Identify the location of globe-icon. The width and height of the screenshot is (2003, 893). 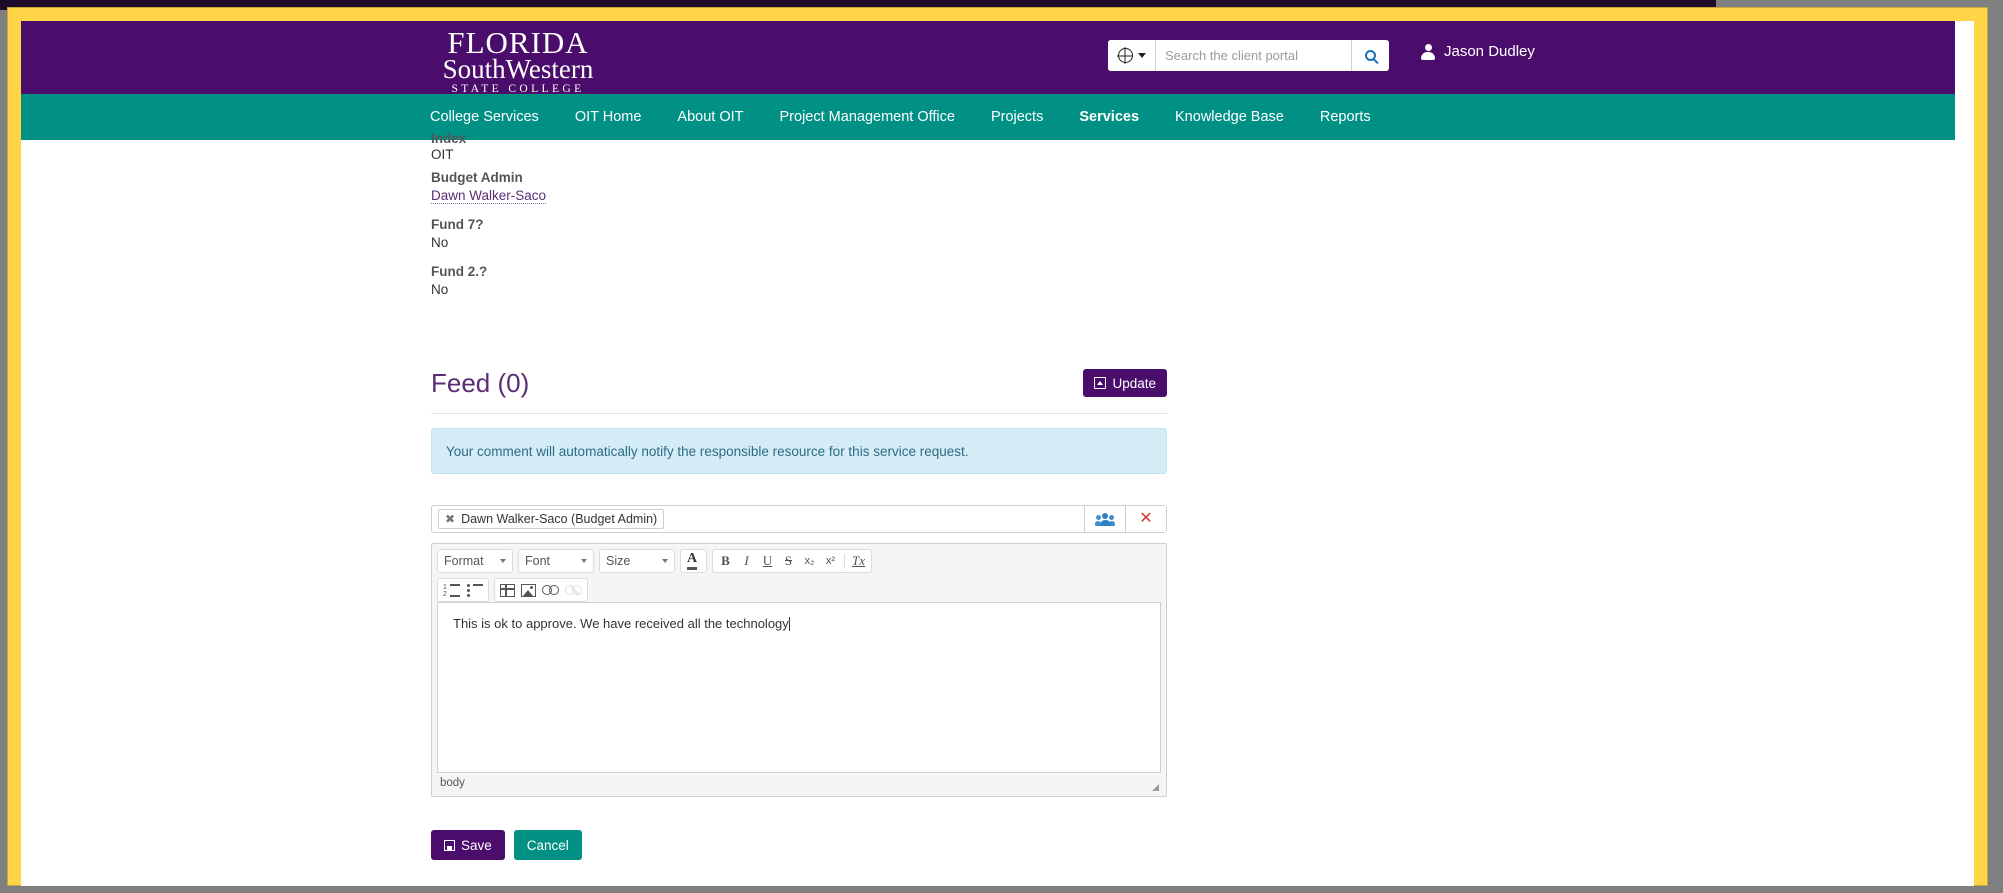
(1125, 55).